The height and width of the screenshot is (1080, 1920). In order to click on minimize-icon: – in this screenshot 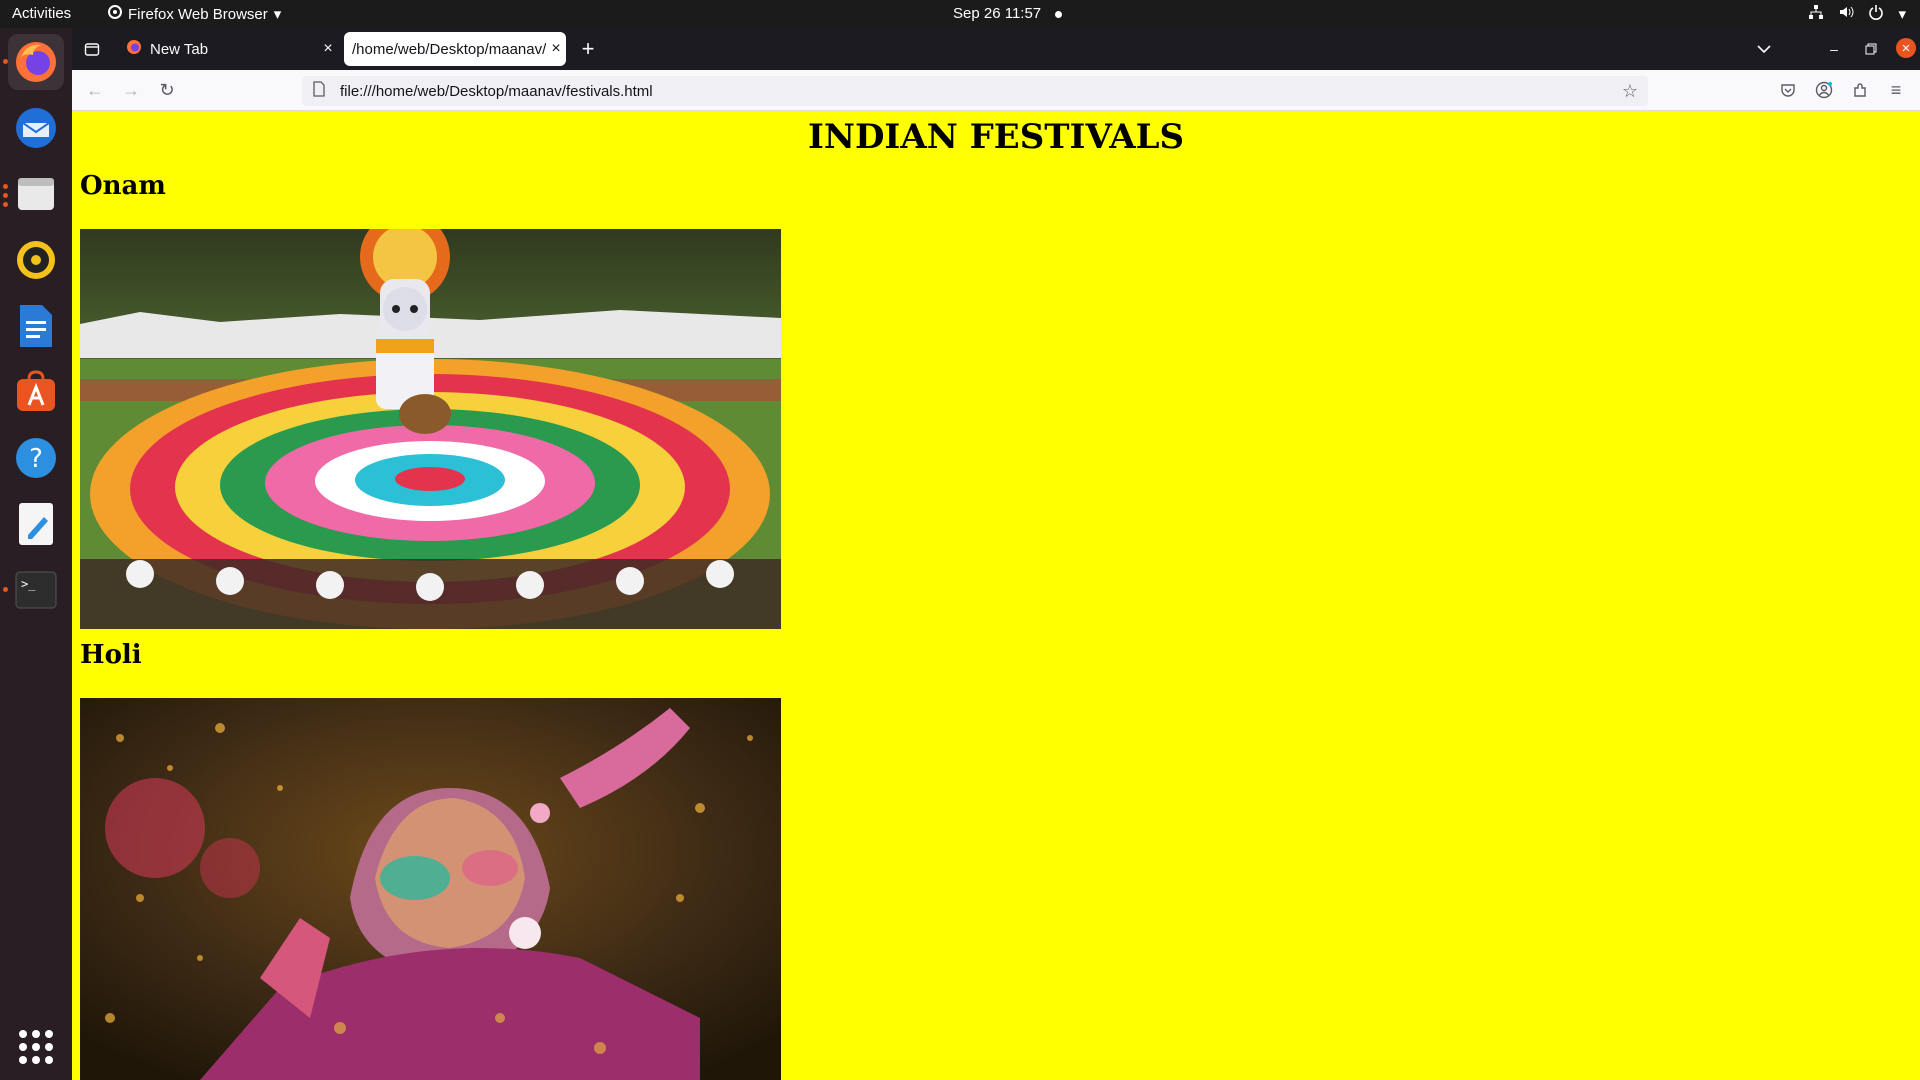, I will do `click(1834, 49)`.